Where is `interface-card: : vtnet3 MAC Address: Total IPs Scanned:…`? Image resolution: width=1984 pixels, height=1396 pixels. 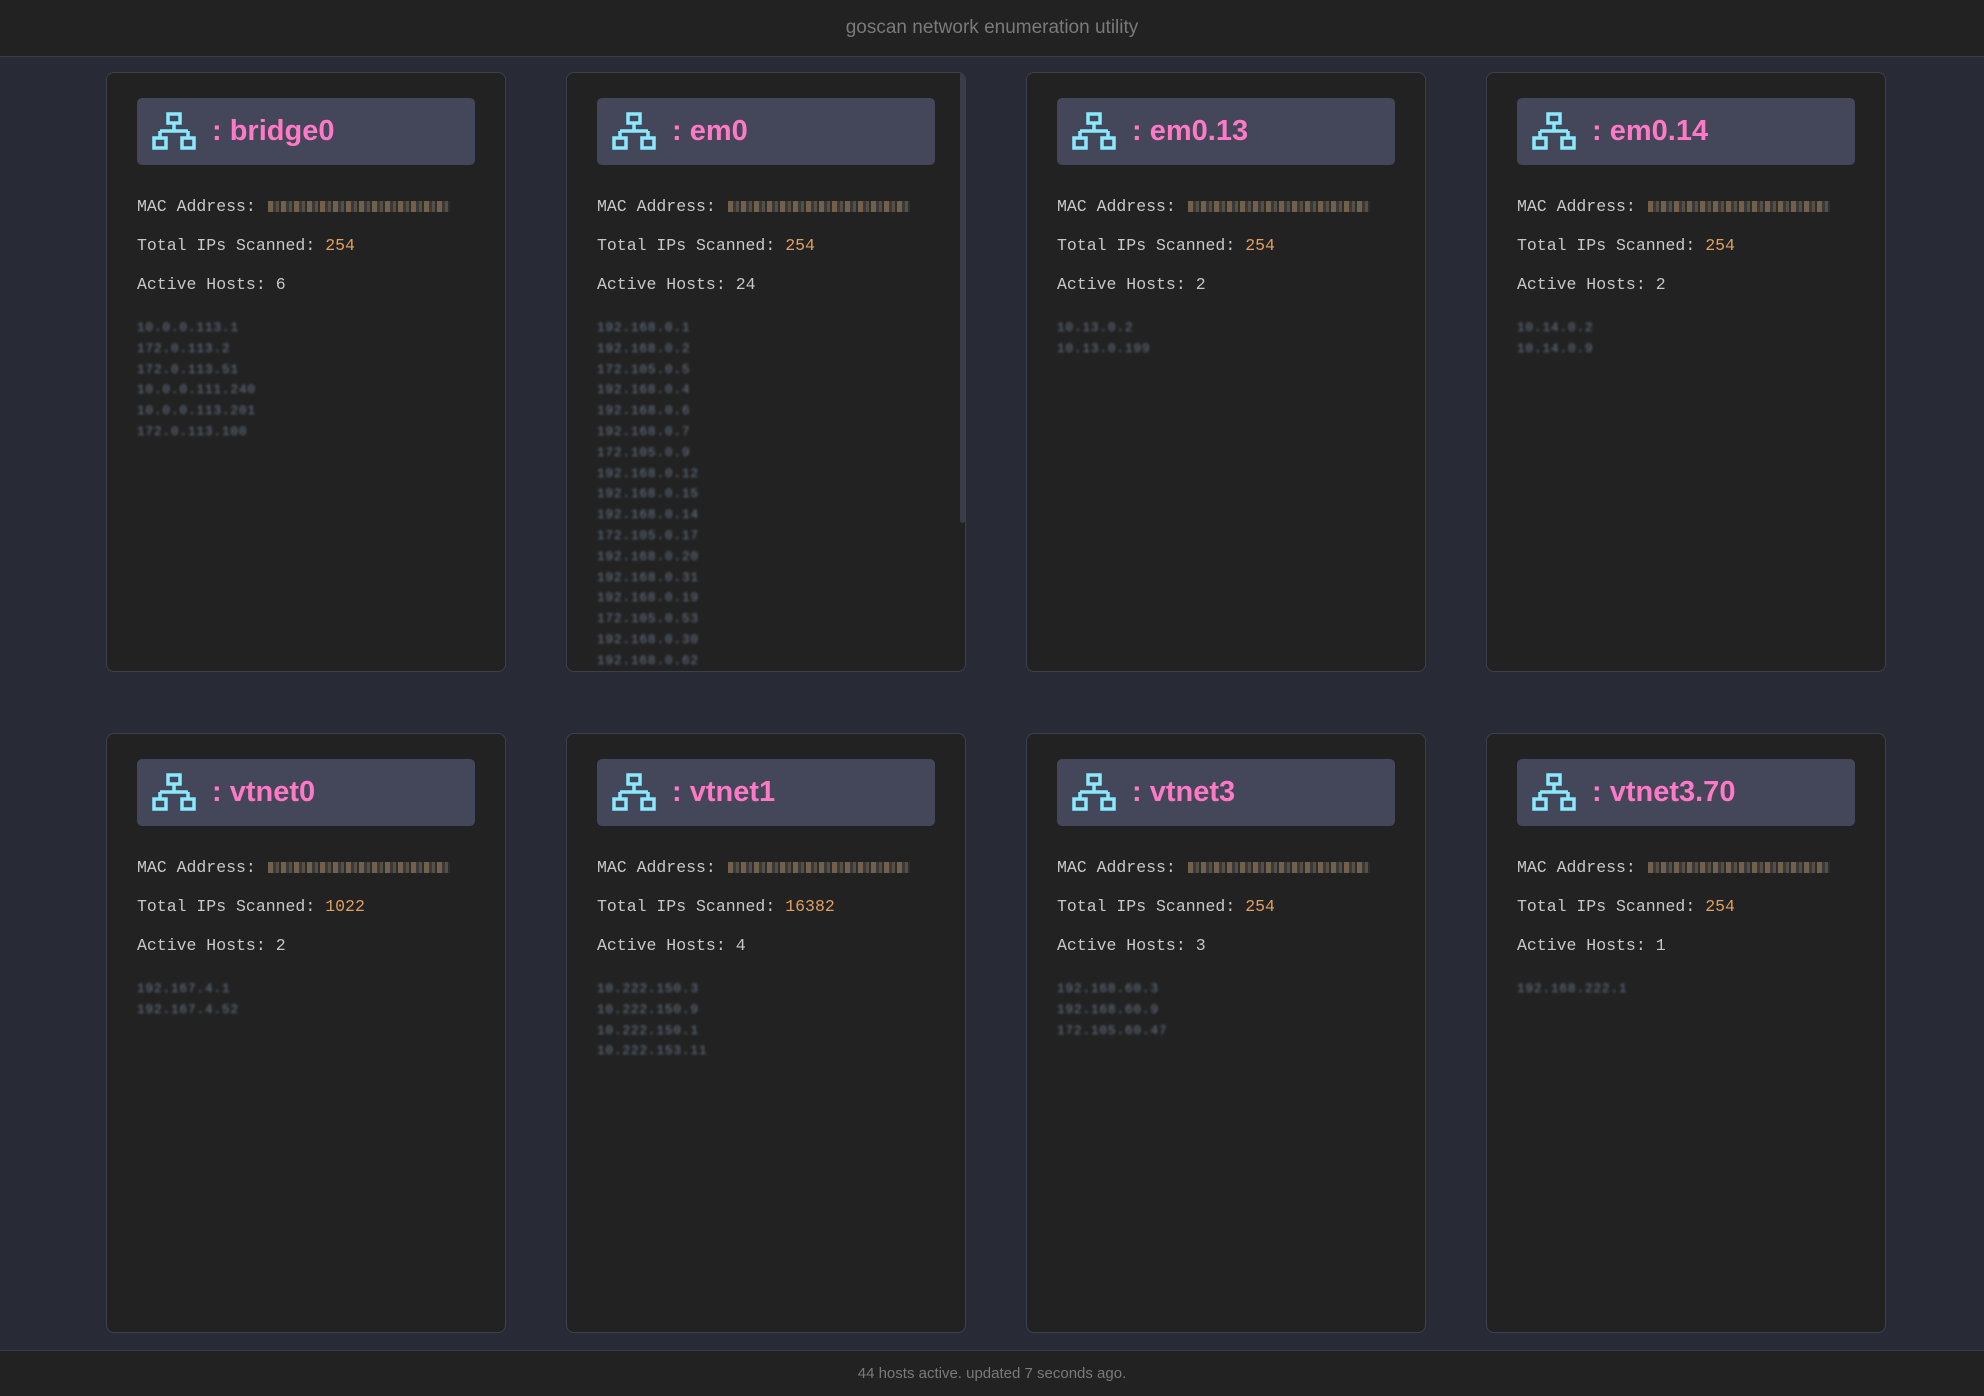 interface-card: : vtnet3 MAC Address: Total IPs Scanned:… is located at coordinates (1226, 1033).